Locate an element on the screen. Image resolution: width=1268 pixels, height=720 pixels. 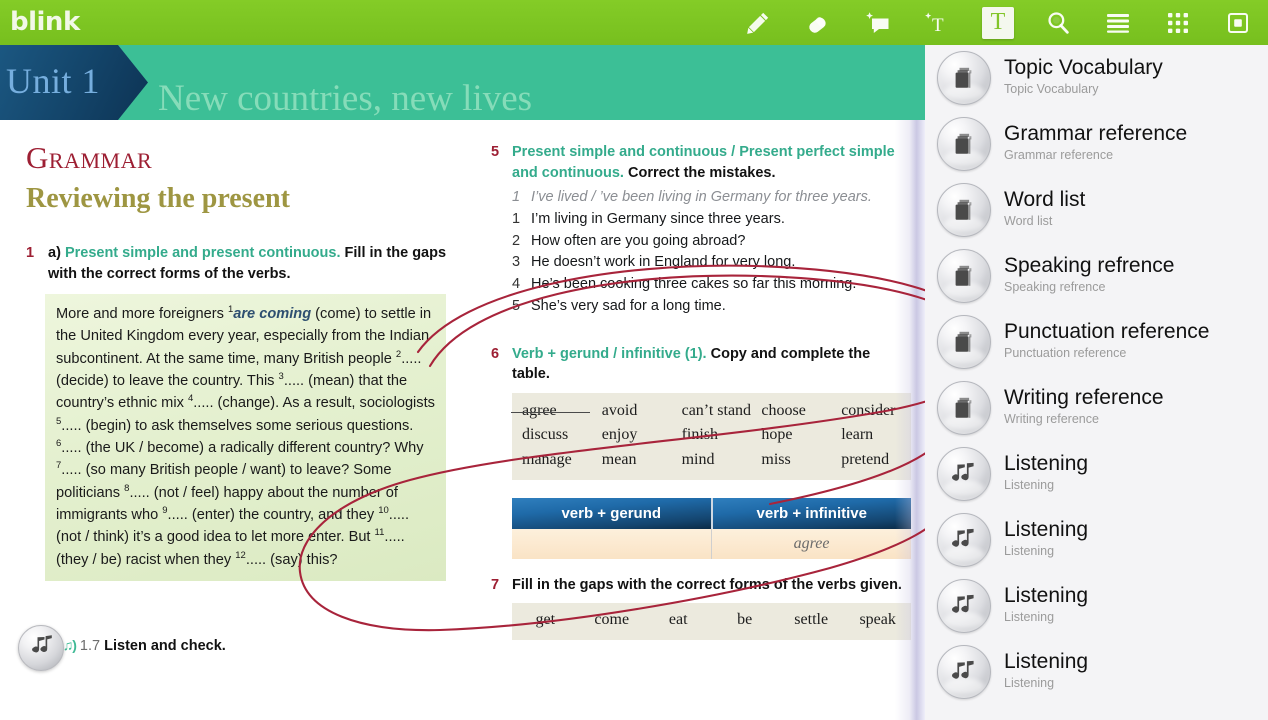
bookmark-page-button is located at coordinates (1238, 22).